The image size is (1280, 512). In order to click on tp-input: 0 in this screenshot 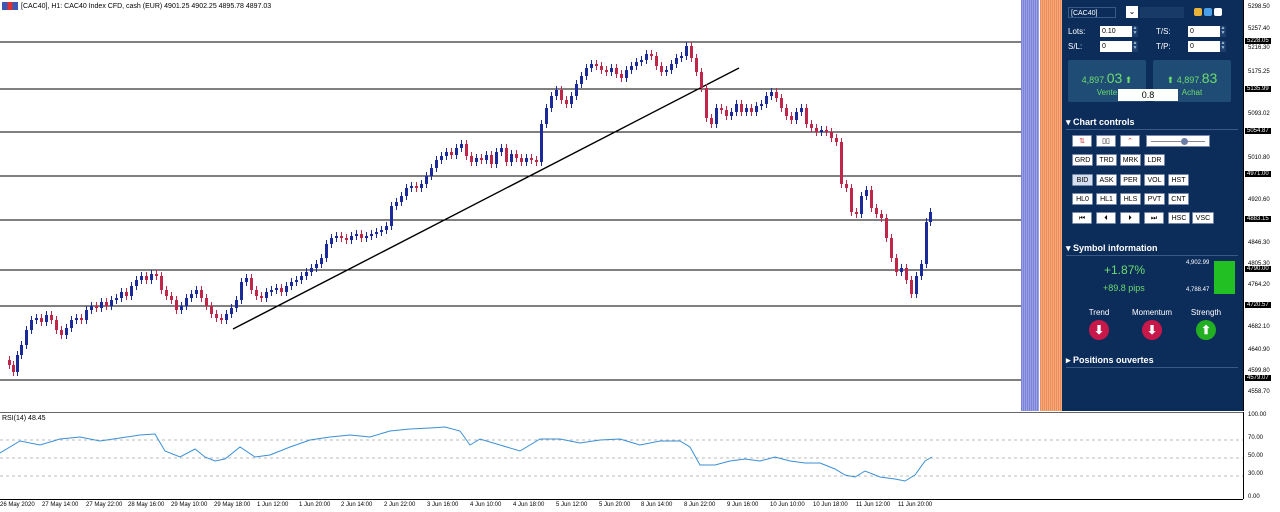, I will do `click(1204, 46)`.